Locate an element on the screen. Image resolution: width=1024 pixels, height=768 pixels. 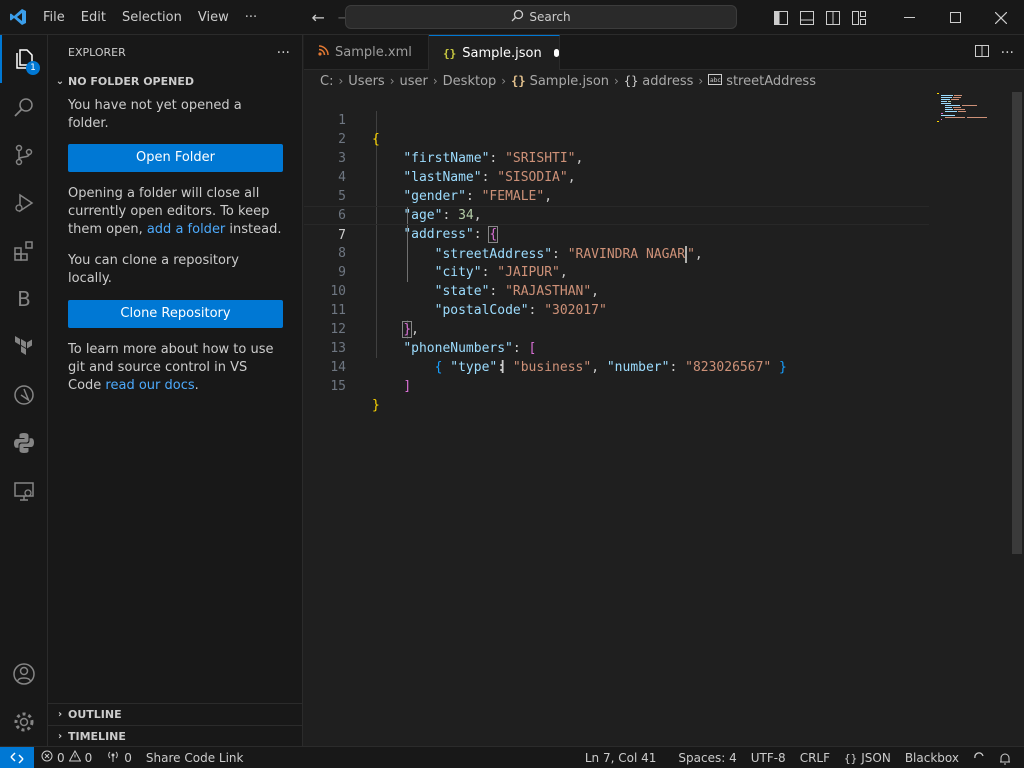
language-label: JSON is located at coordinates (876, 758).